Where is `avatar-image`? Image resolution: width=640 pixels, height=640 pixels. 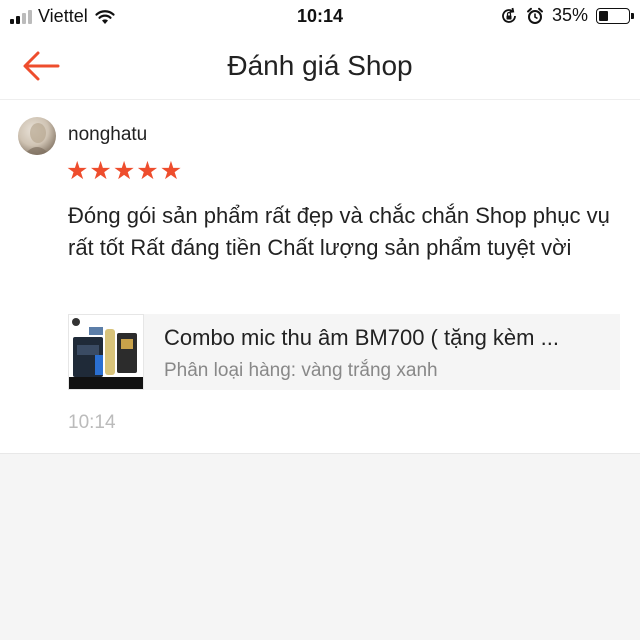
avatar-image is located at coordinates (37, 139).